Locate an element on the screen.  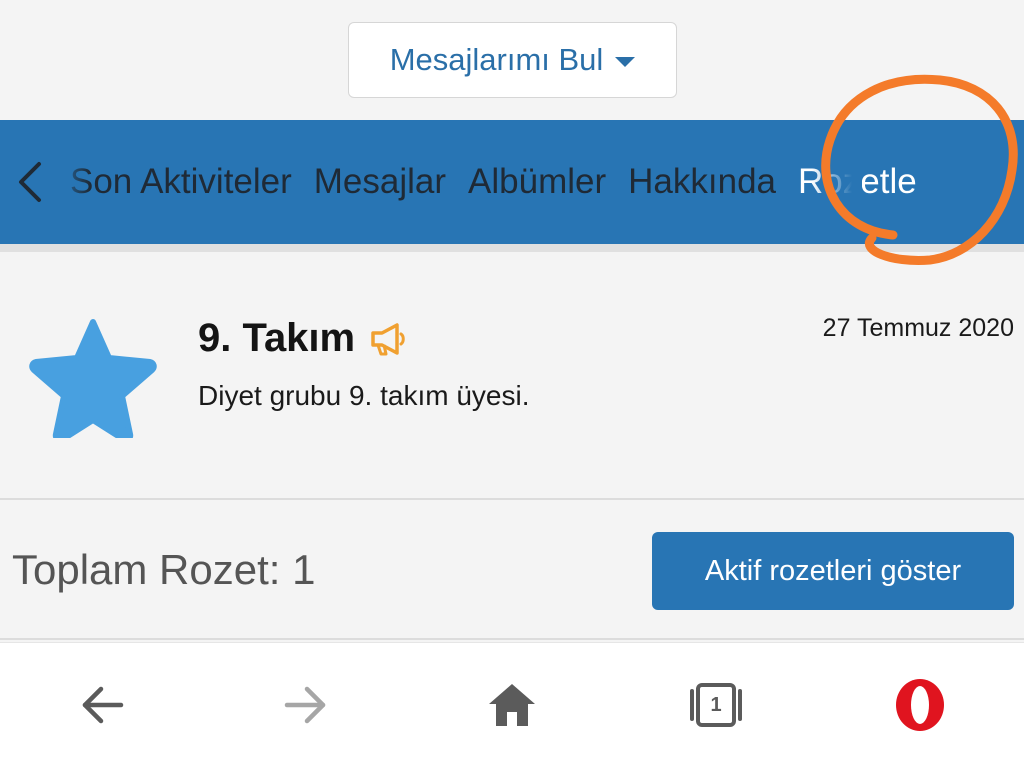
tabs-switcher-icon: 1 is located at coordinates (716, 705).